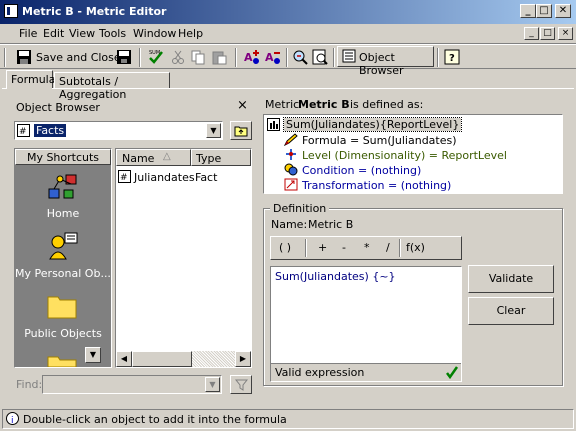  I want to click on app-icon, so click(11, 11).